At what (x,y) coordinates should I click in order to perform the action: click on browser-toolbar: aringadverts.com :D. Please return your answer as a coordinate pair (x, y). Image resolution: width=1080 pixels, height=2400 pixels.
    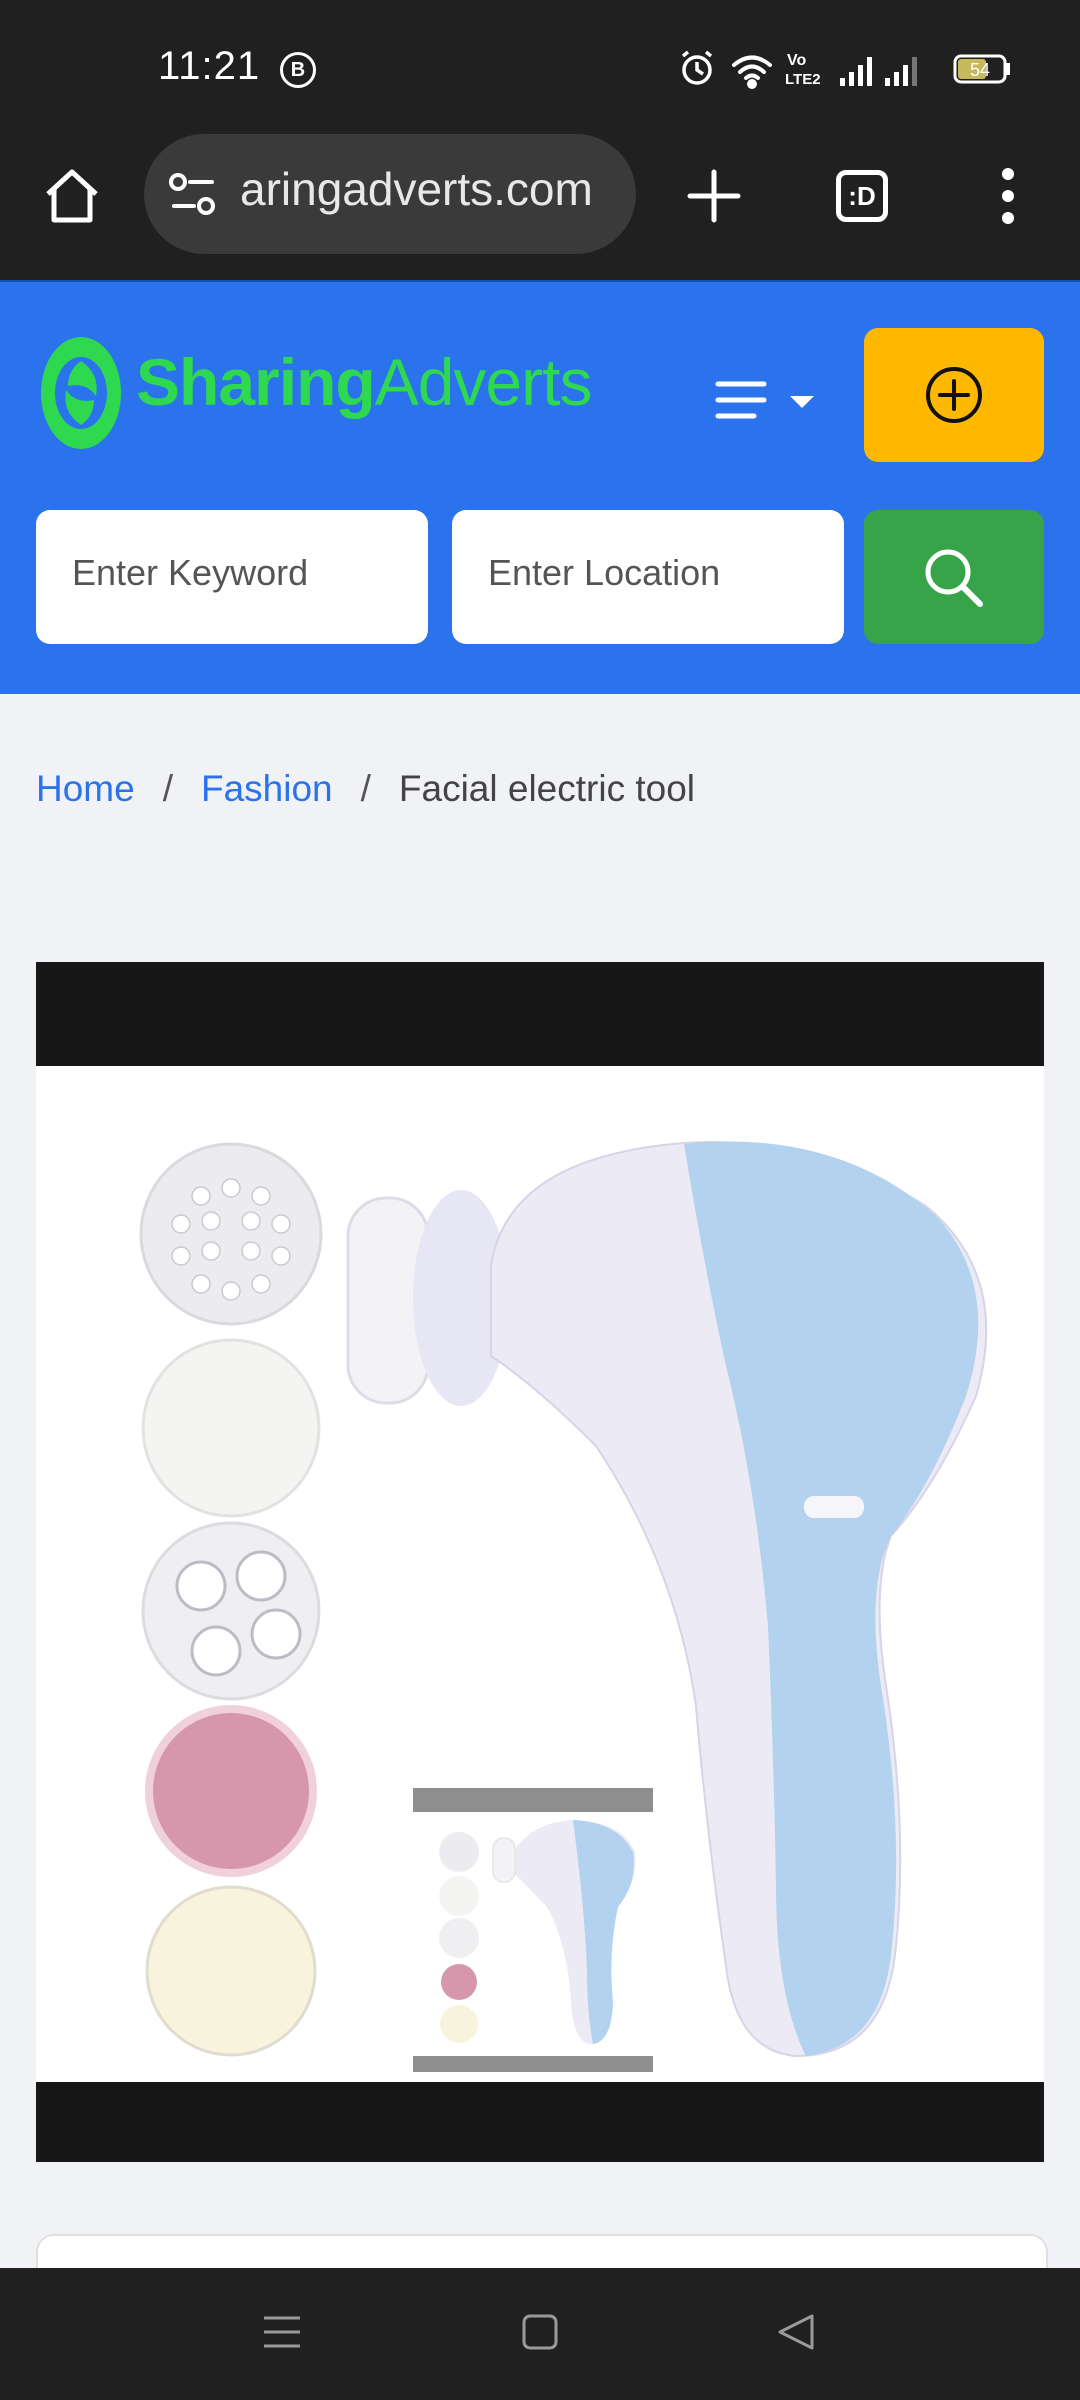
    Looking at the image, I should click on (540, 207).